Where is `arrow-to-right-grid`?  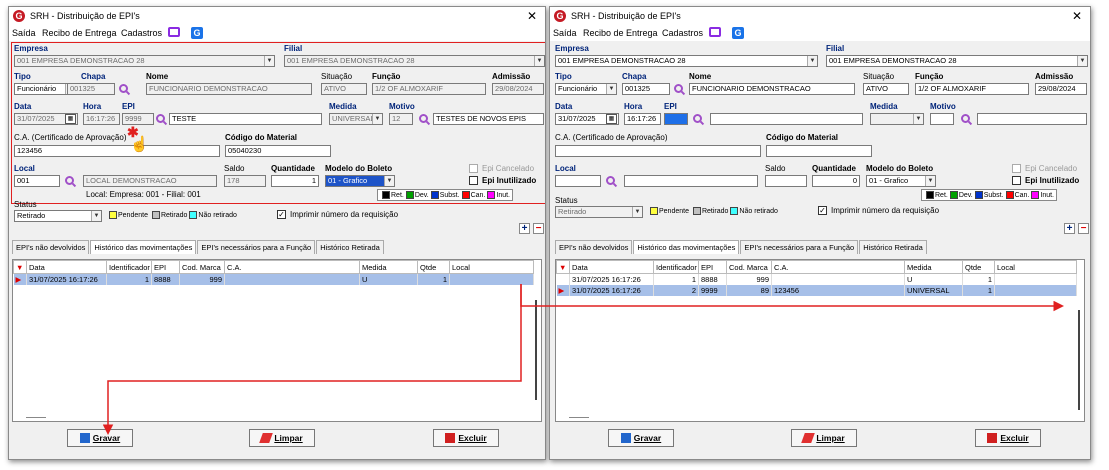 arrow-to-right-grid is located at coordinates (792, 298).